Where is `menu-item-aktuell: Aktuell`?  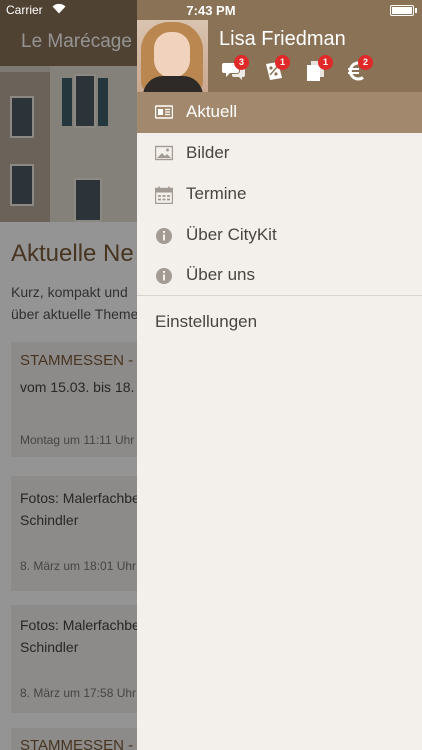 menu-item-aktuell: Aktuell is located at coordinates (279, 112).